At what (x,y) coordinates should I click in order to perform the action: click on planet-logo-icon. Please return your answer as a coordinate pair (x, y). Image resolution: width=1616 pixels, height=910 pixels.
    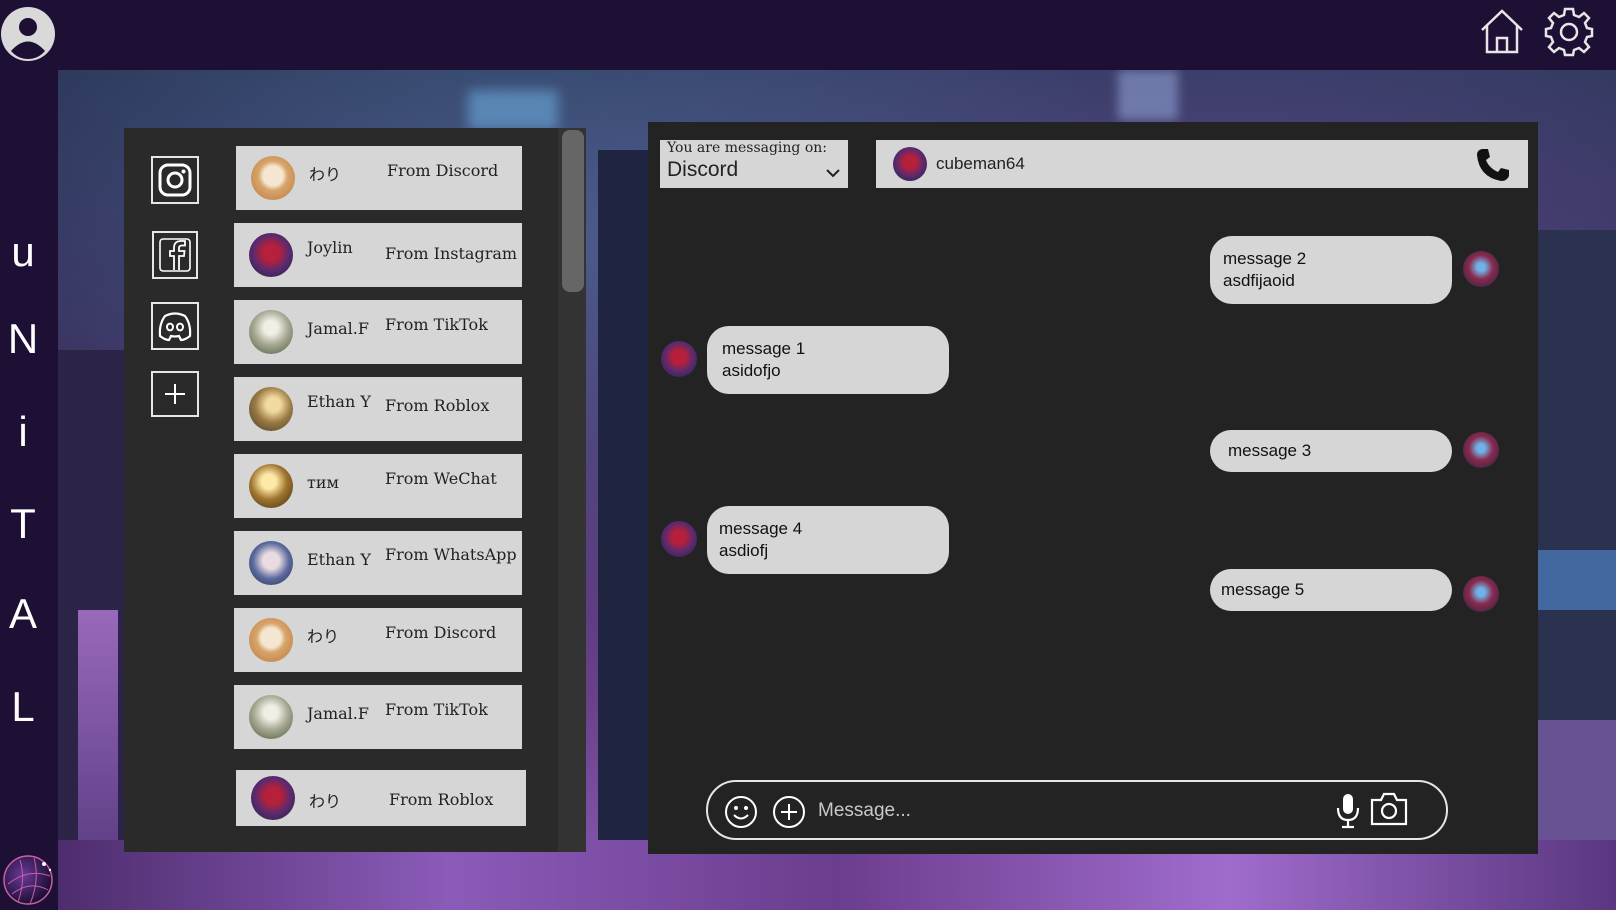
    Looking at the image, I should click on (28, 880).